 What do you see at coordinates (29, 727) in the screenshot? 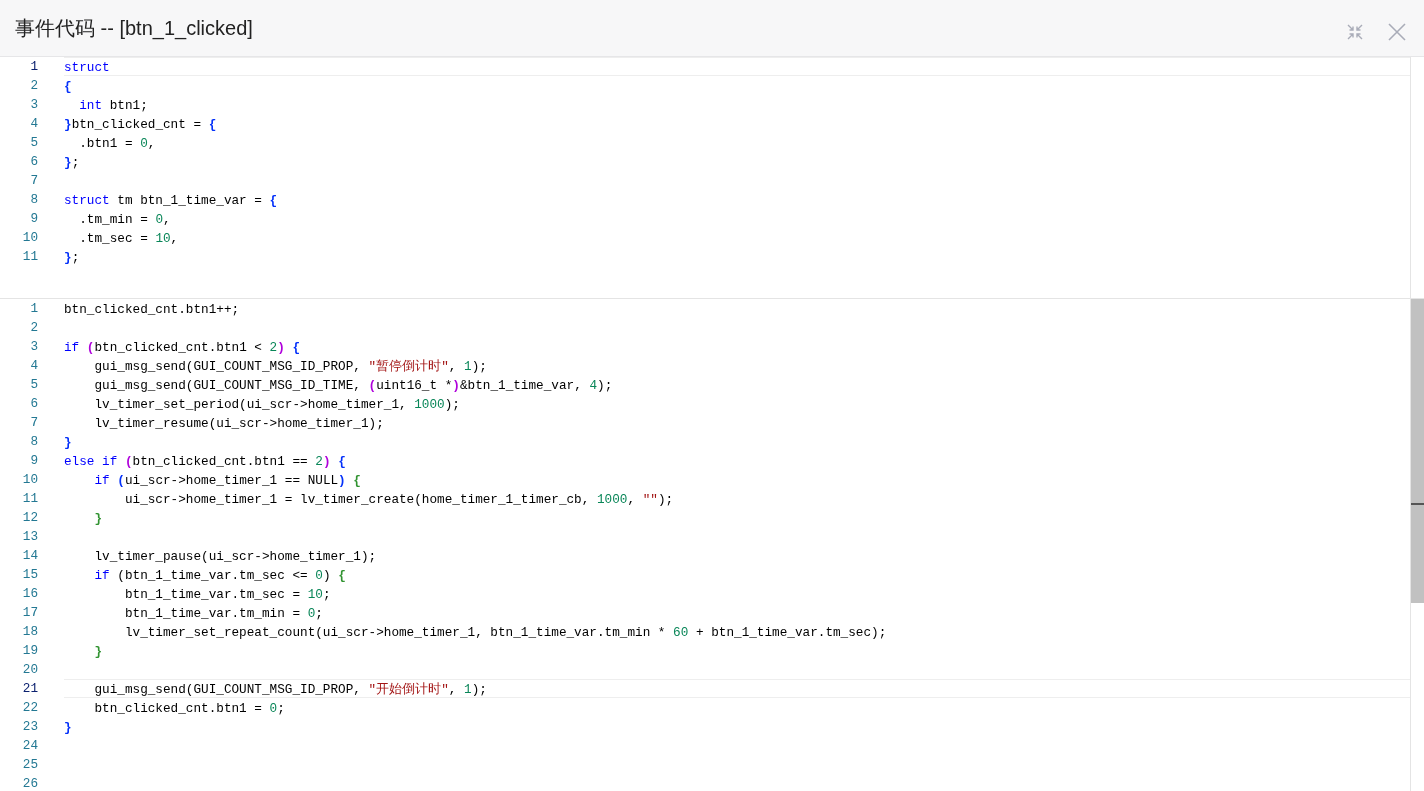
I see `line-number: 23` at bounding box center [29, 727].